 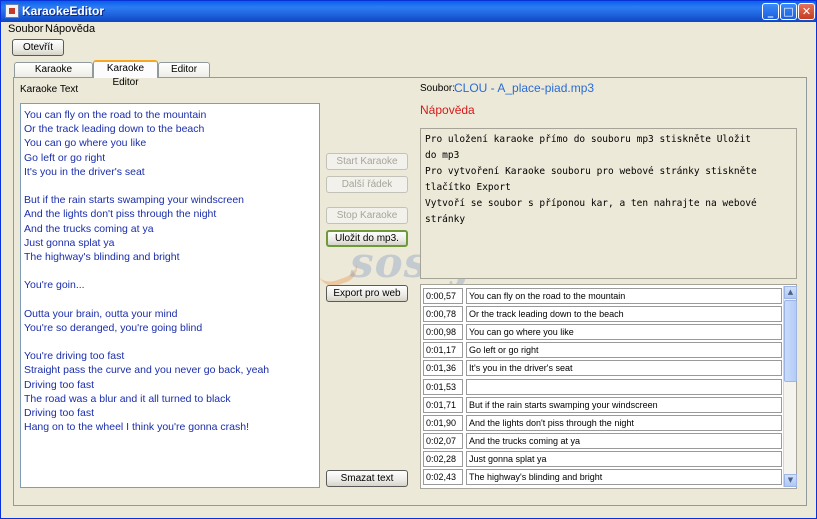 I want to click on table-row: 0:02,28 Just gonna splat ya, so click(x=602, y=458).